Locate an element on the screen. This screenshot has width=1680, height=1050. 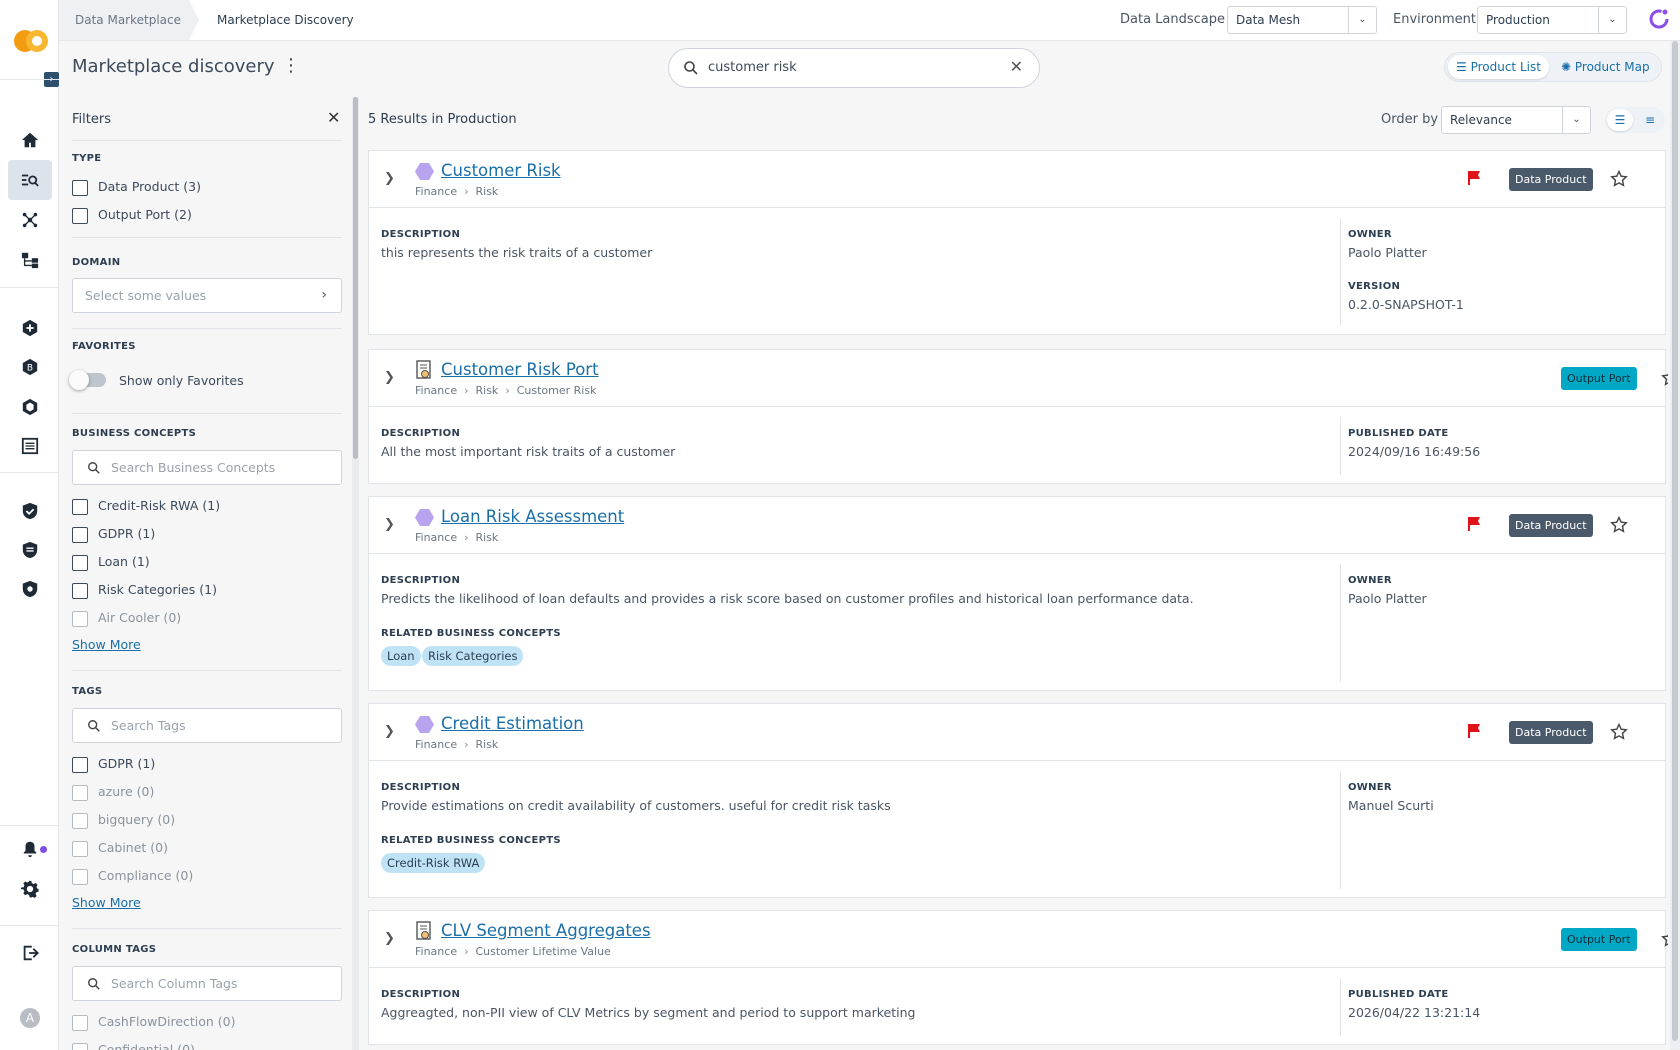
tag-checkbox: Cabinet (0) is located at coordinates (120, 849).